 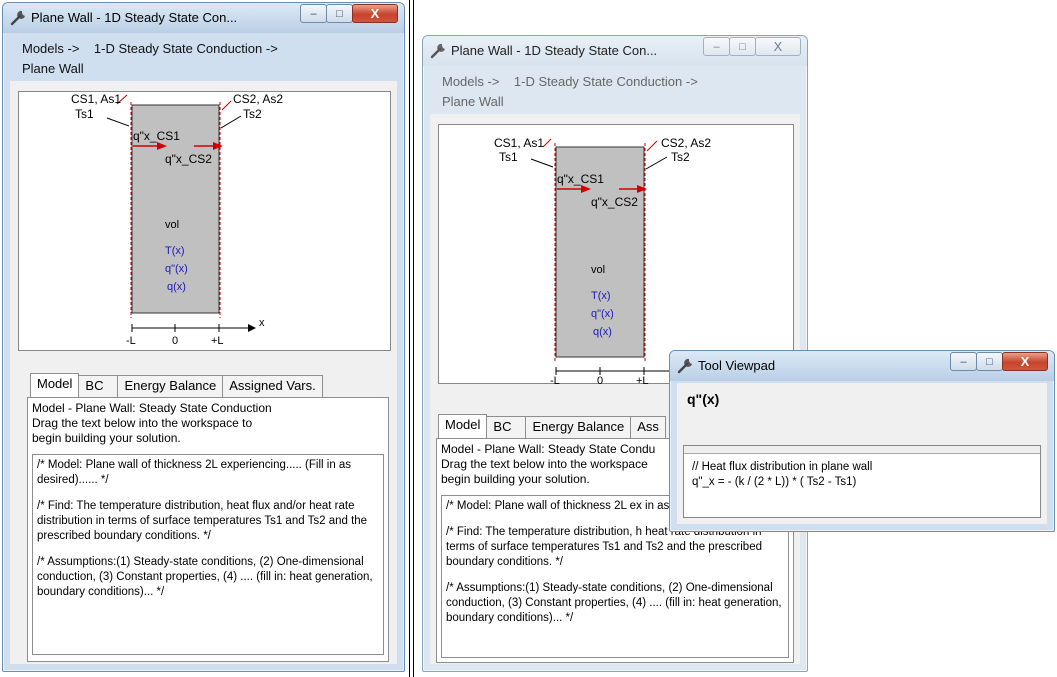 What do you see at coordinates (262, 323) in the screenshot?
I see `axis-x-label: x` at bounding box center [262, 323].